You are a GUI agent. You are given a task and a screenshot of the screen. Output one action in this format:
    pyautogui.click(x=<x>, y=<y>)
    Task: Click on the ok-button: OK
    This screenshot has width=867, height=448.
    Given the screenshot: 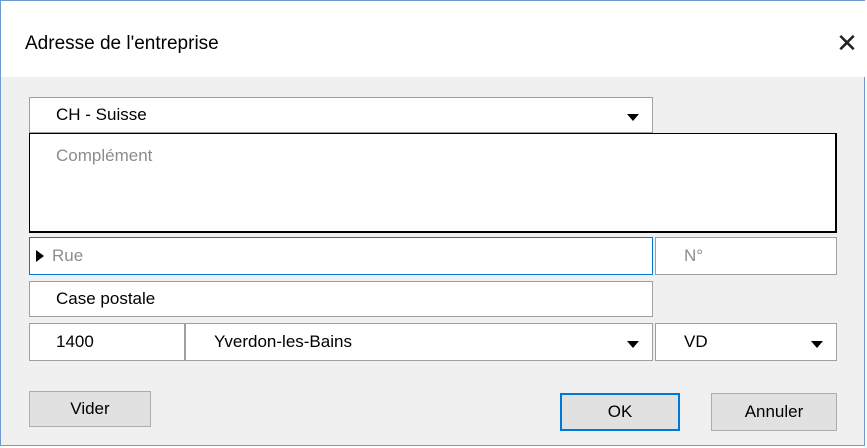 What is the action you would take?
    pyautogui.click(x=620, y=412)
    